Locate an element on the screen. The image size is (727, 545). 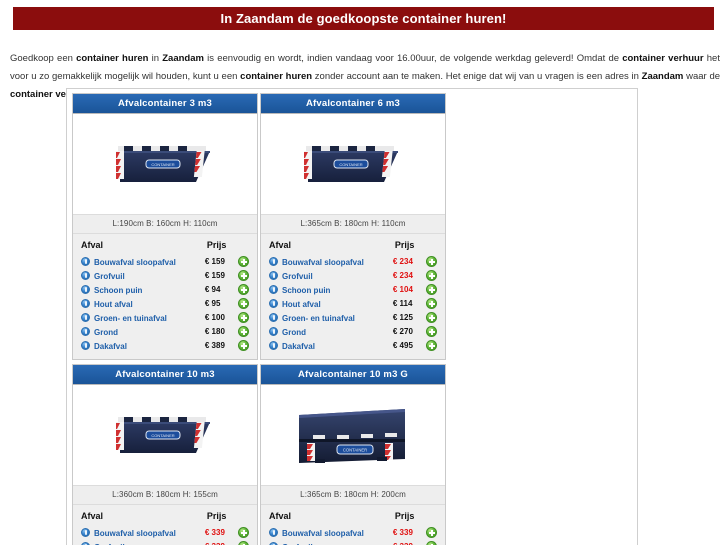
waste-type-label: Schoon puin is located at coordinates (118, 290).